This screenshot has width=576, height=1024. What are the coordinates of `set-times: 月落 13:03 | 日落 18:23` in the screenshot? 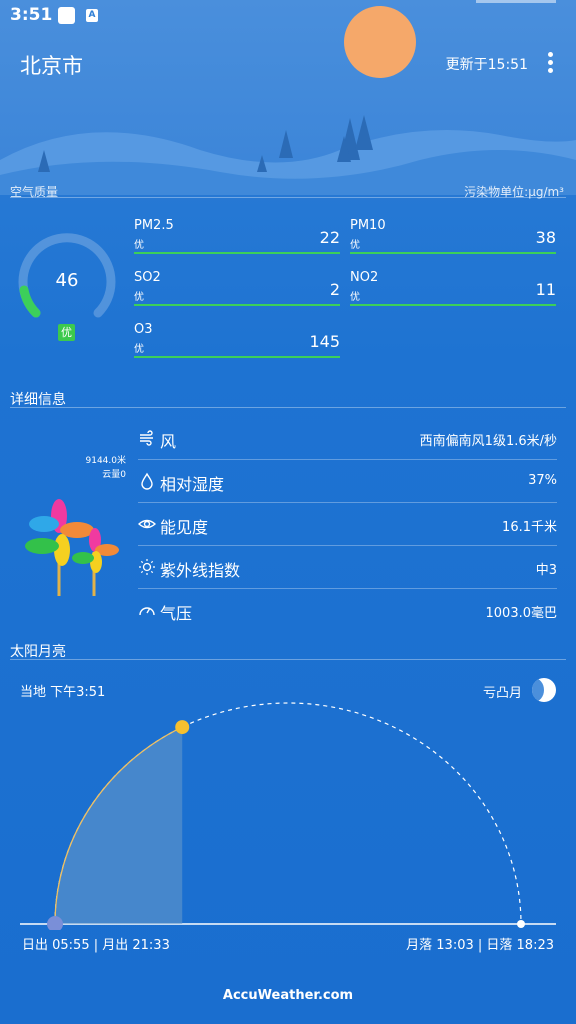 It's located at (480, 945).